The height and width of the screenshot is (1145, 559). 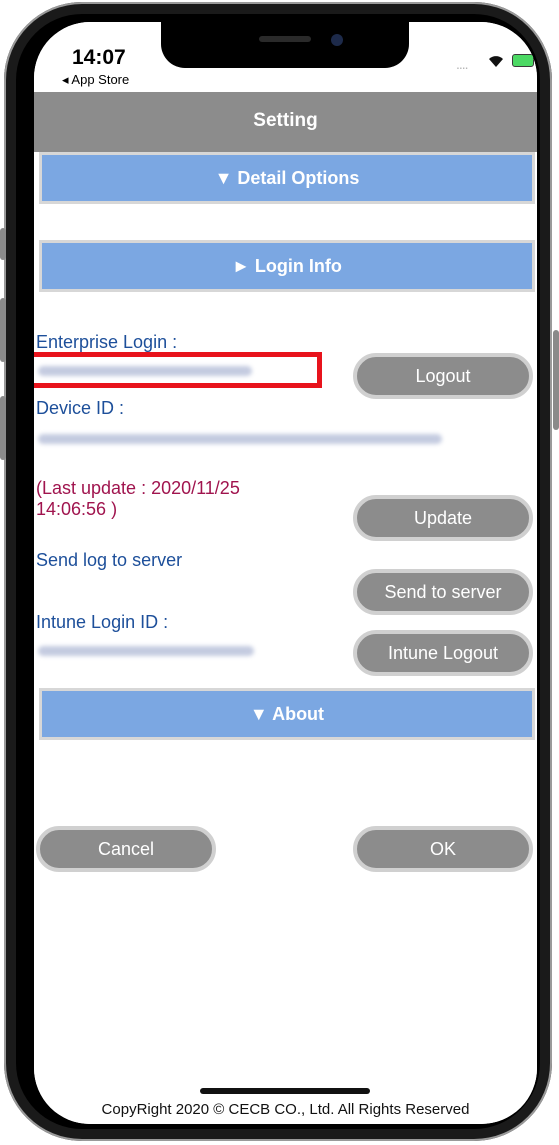 What do you see at coordinates (496, 61) in the screenshot?
I see `wifi-icon` at bounding box center [496, 61].